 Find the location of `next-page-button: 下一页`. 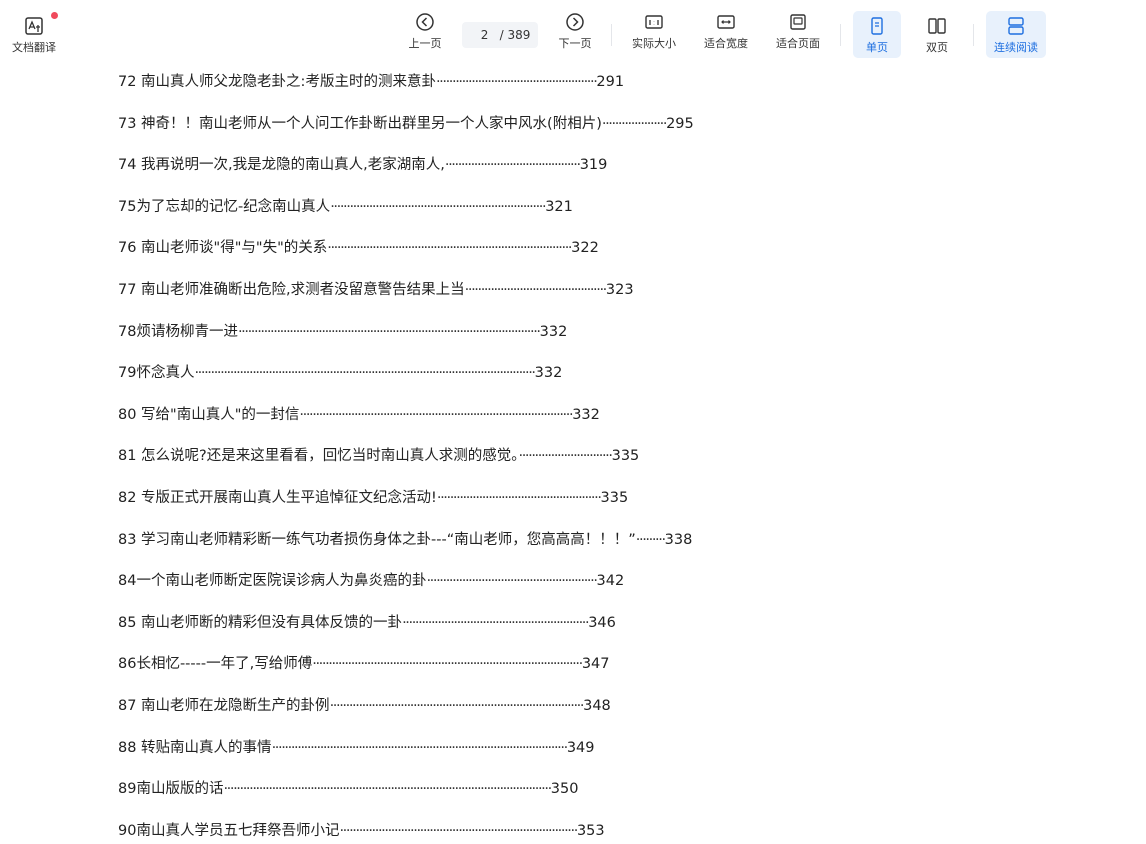

next-page-button: 下一页 is located at coordinates (575, 36).